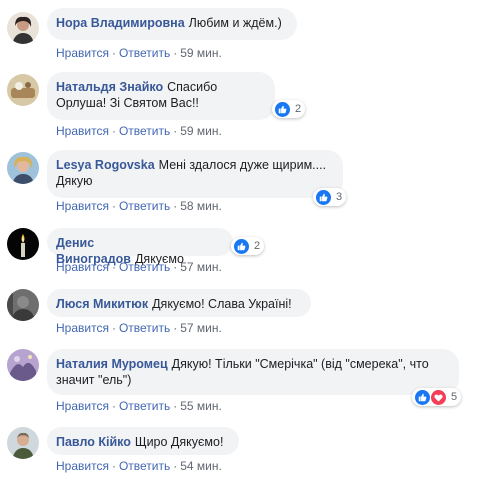  I want to click on comment-author: Люся Микитюк, so click(102, 304).